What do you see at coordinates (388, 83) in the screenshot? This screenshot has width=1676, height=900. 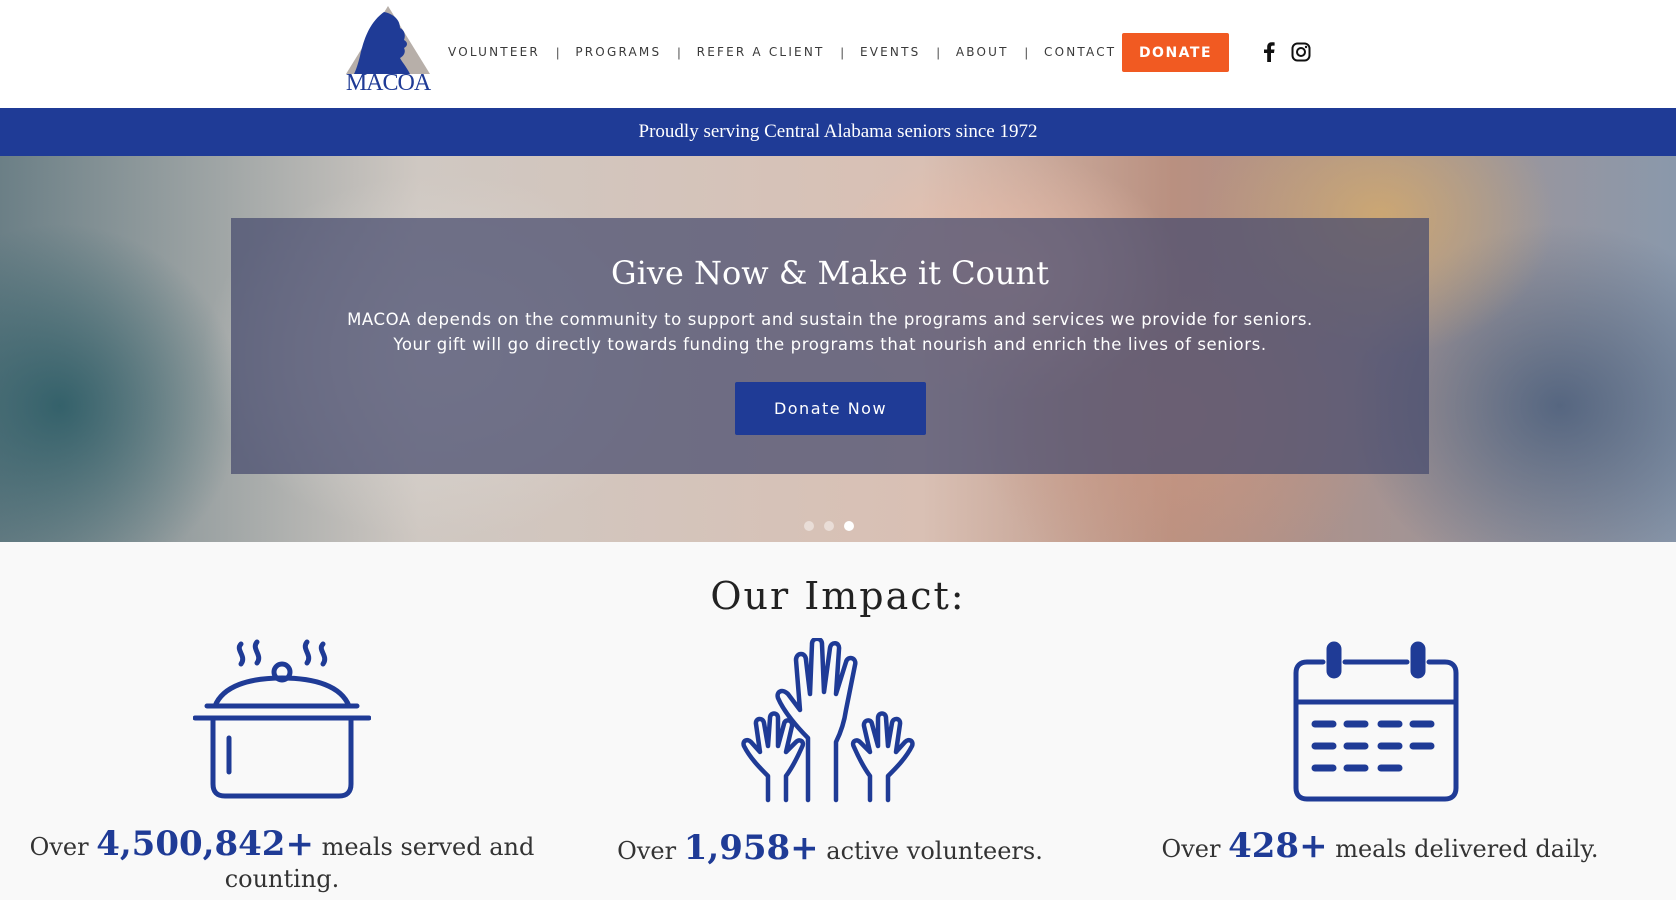 I see `logo-wordmark: MACOA` at bounding box center [388, 83].